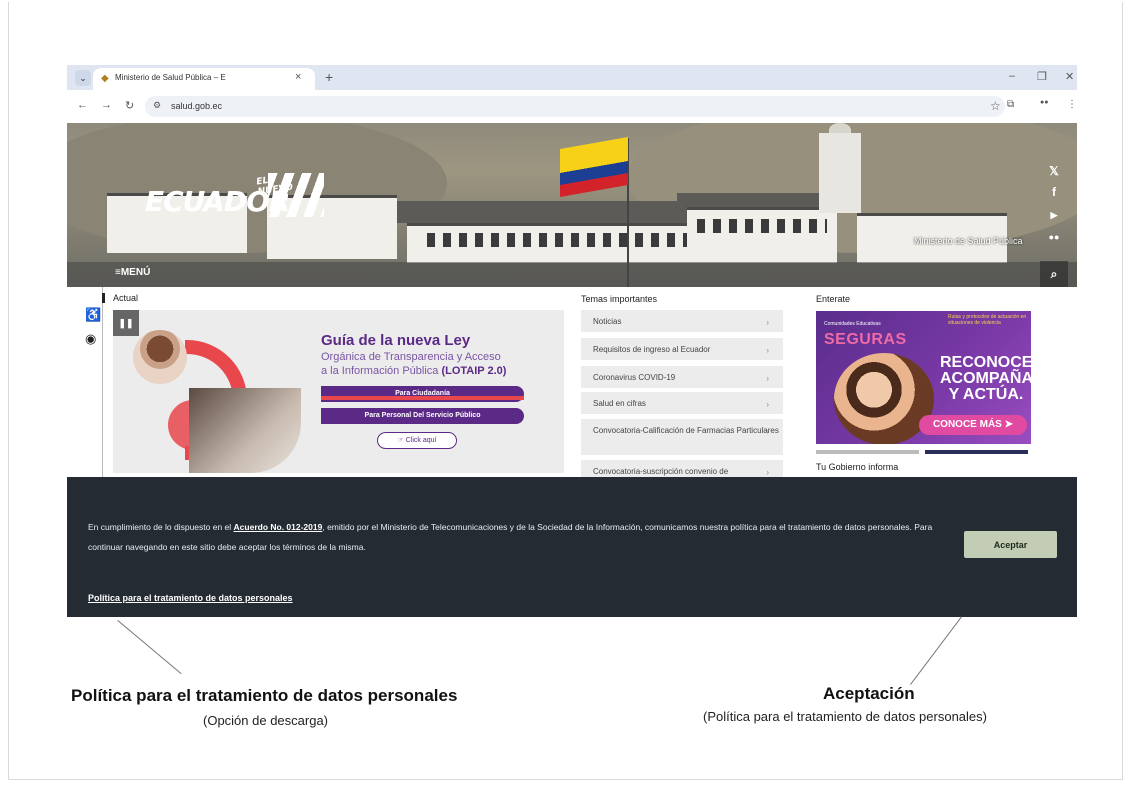 The height and width of the screenshot is (786, 1131). I want to click on enterate-title: Enterate, so click(833, 299).